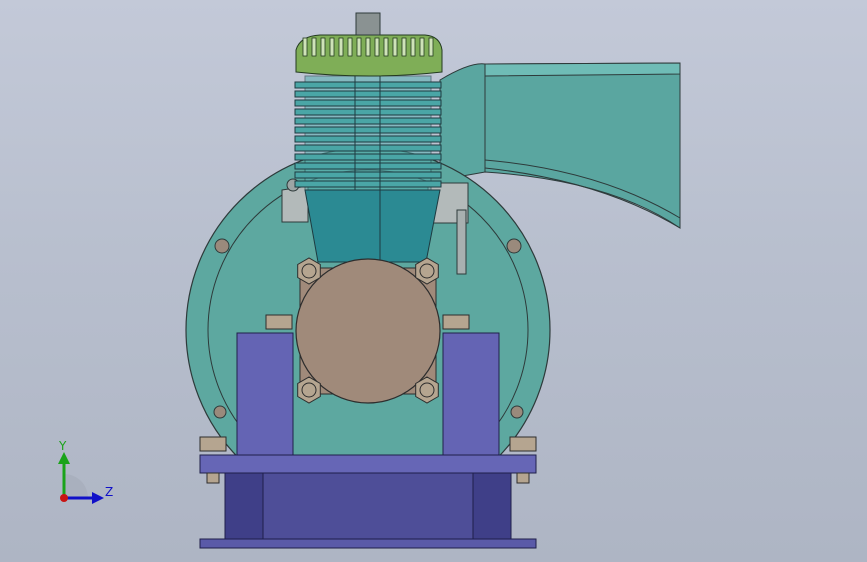 Image resolution: width=867 pixels, height=562 pixels. What do you see at coordinates (64, 458) in the screenshot?
I see `y-axis-arrow` at bounding box center [64, 458].